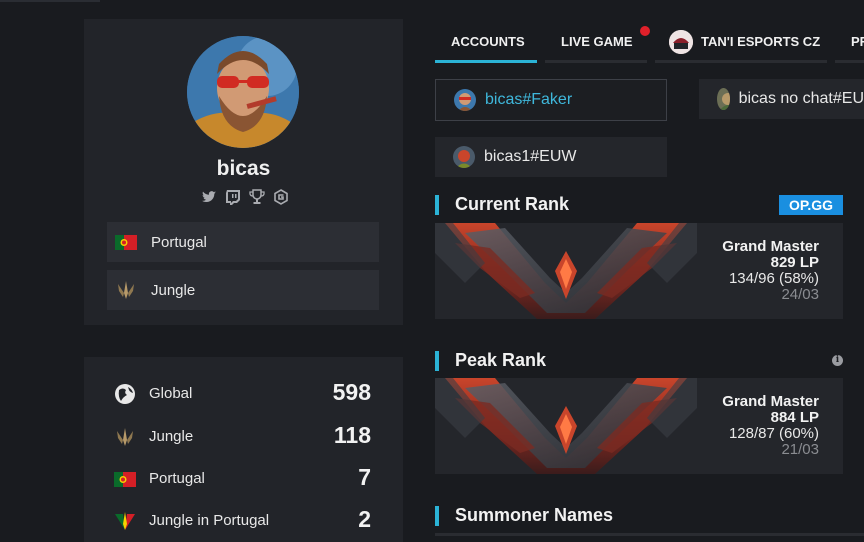  What do you see at coordinates (761, 41) in the screenshot?
I see `tab-label: TAN'I ESPORTS CZ` at bounding box center [761, 41].